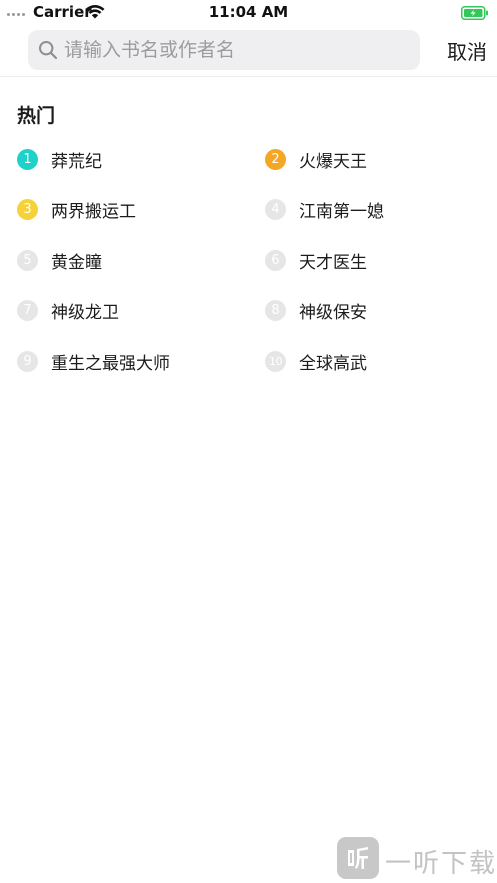  I want to click on hot-item-label: 重生之最强大师, so click(110, 363).